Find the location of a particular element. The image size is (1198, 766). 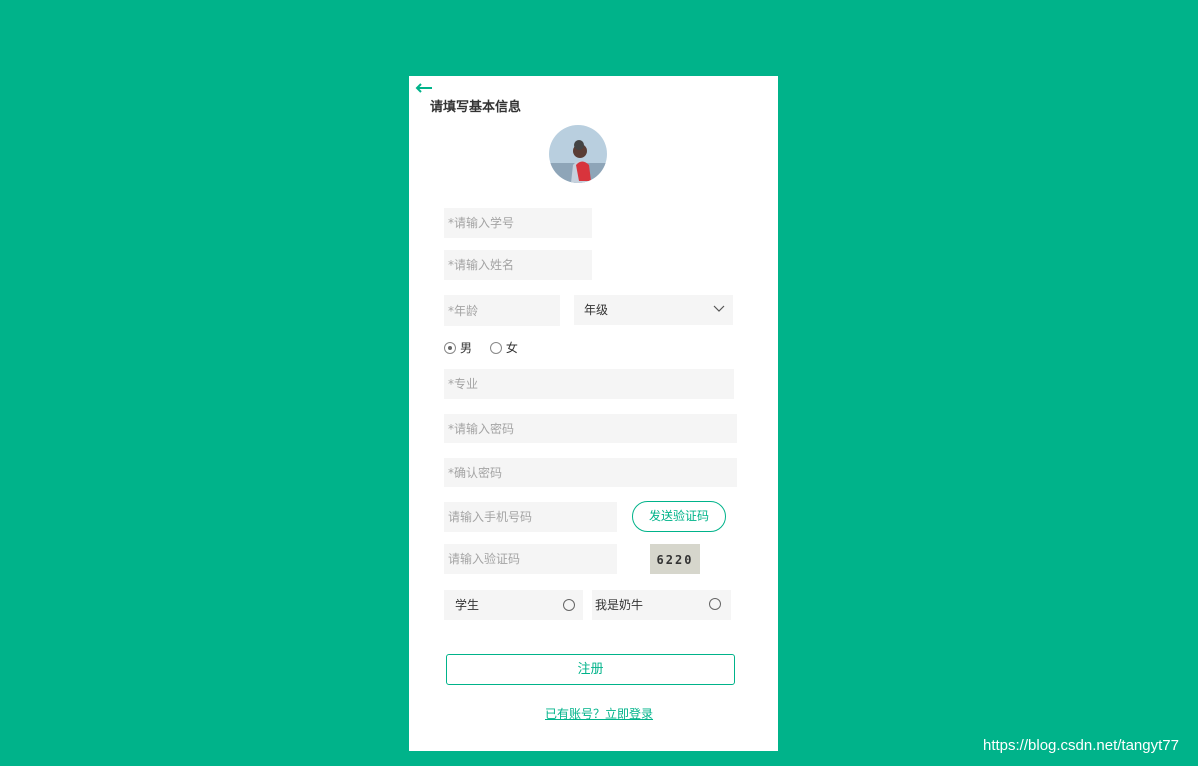

gender-female-radio is located at coordinates (495, 347).